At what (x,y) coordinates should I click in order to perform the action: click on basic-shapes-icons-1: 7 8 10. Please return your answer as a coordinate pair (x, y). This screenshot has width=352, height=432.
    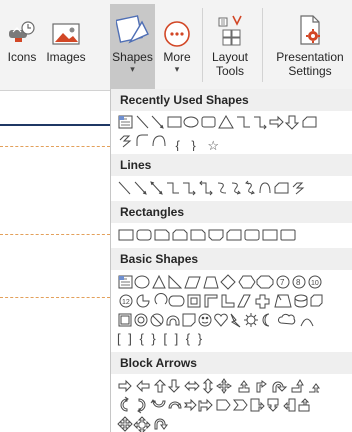
    Looking at the image, I should click on (234, 282).